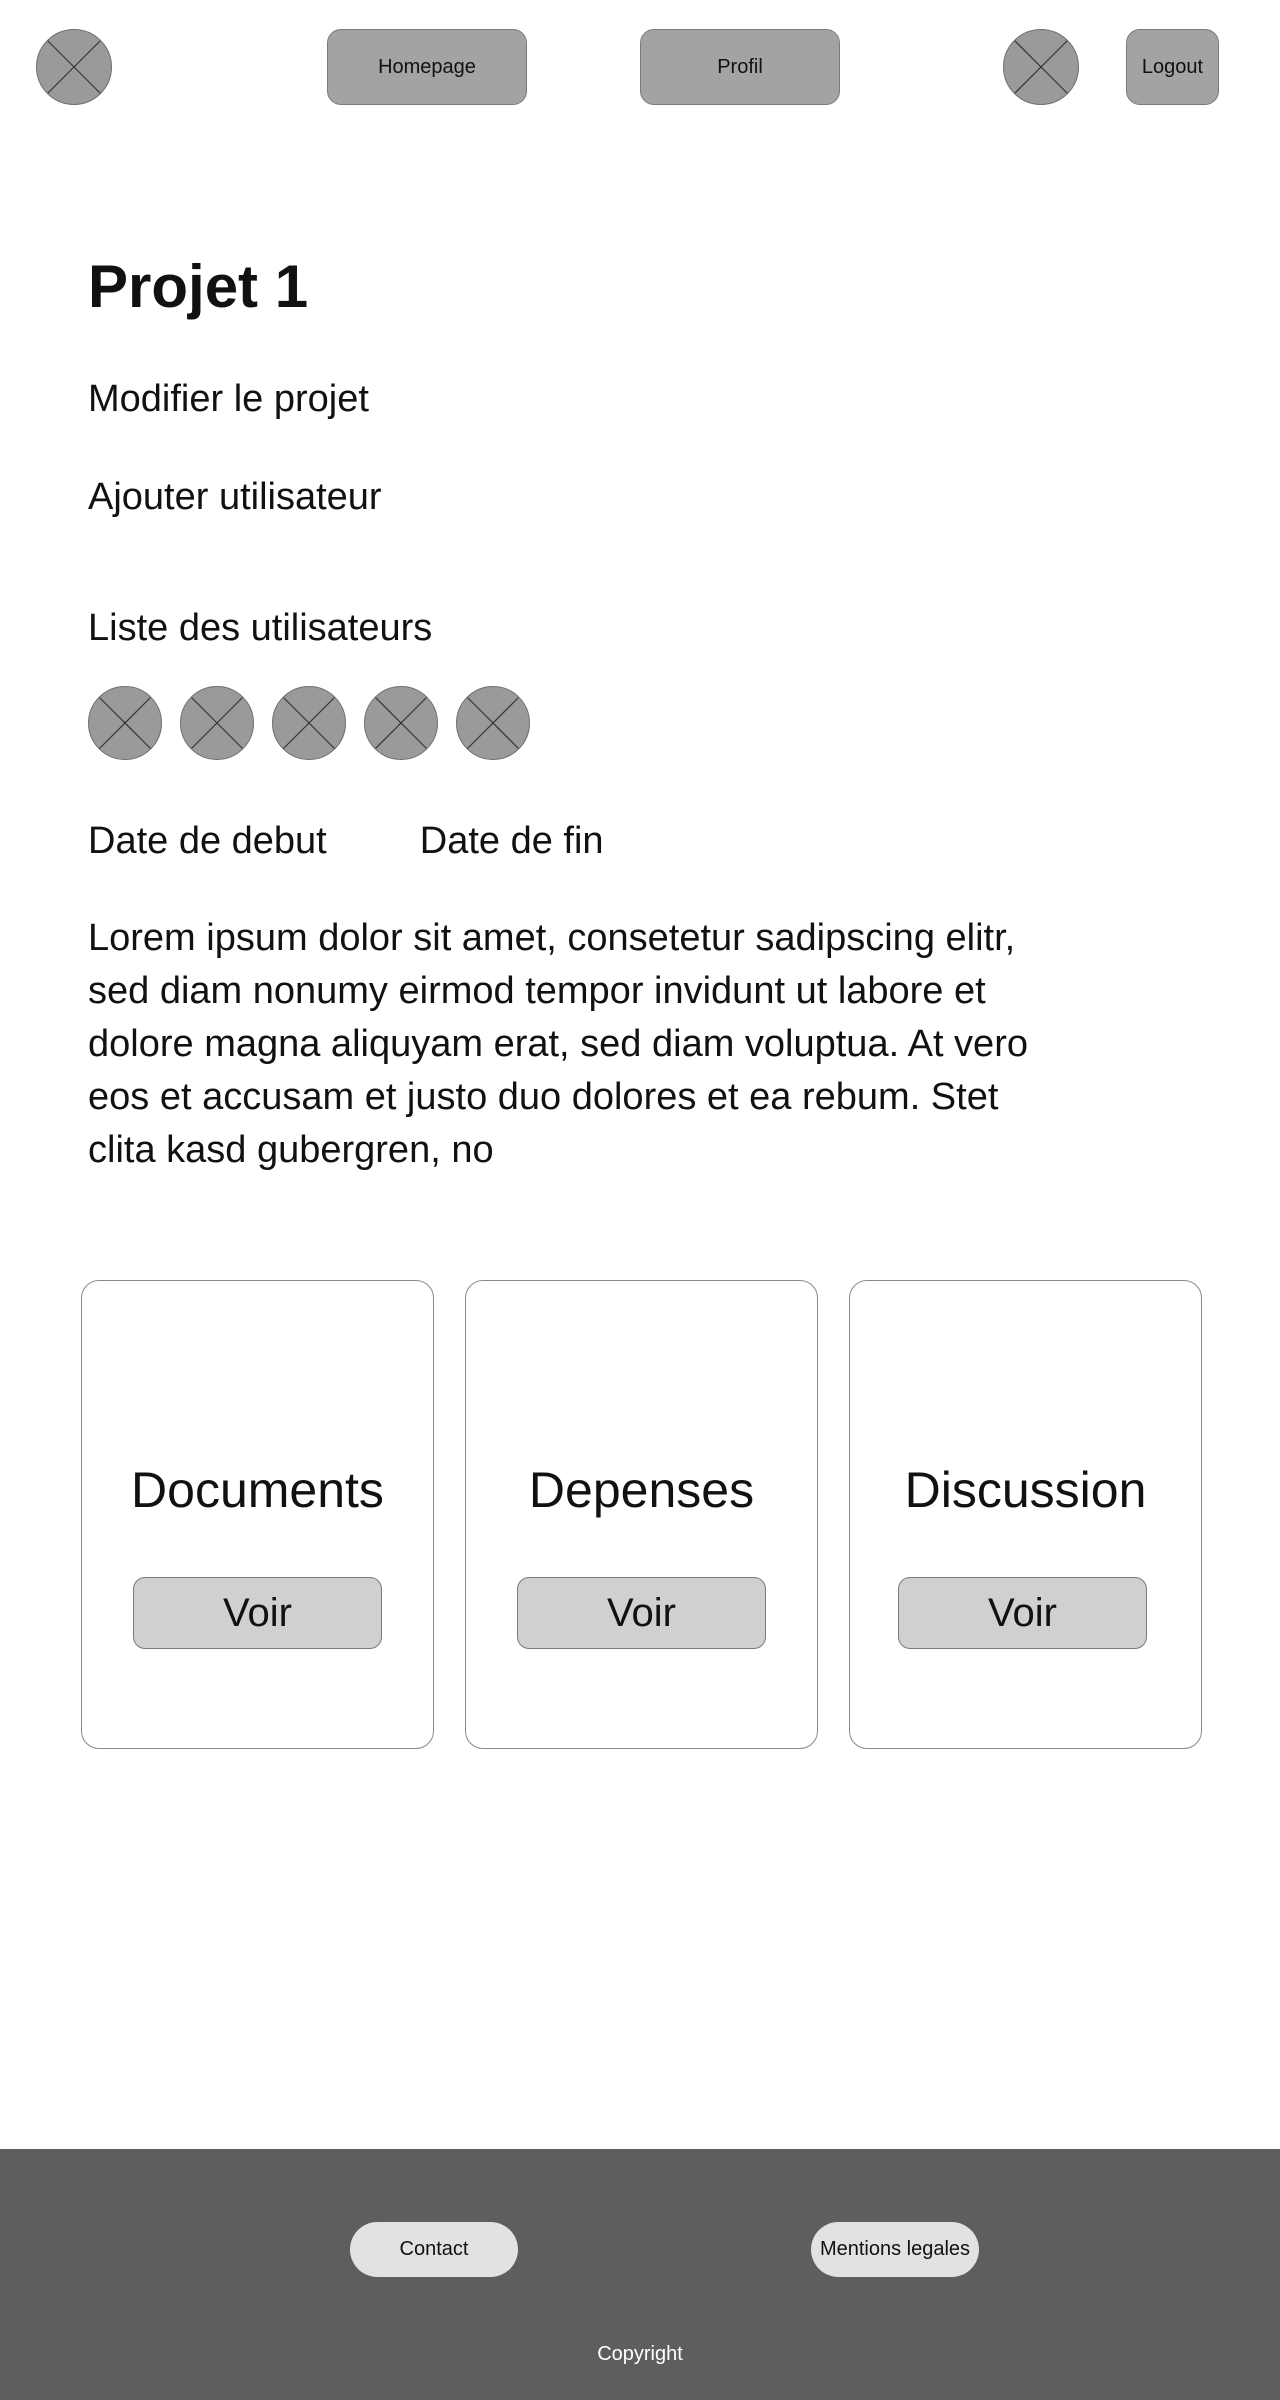 The image size is (1280, 2400). Describe the element at coordinates (641, 1490) in the screenshot. I see `card-title: Depenses` at that location.